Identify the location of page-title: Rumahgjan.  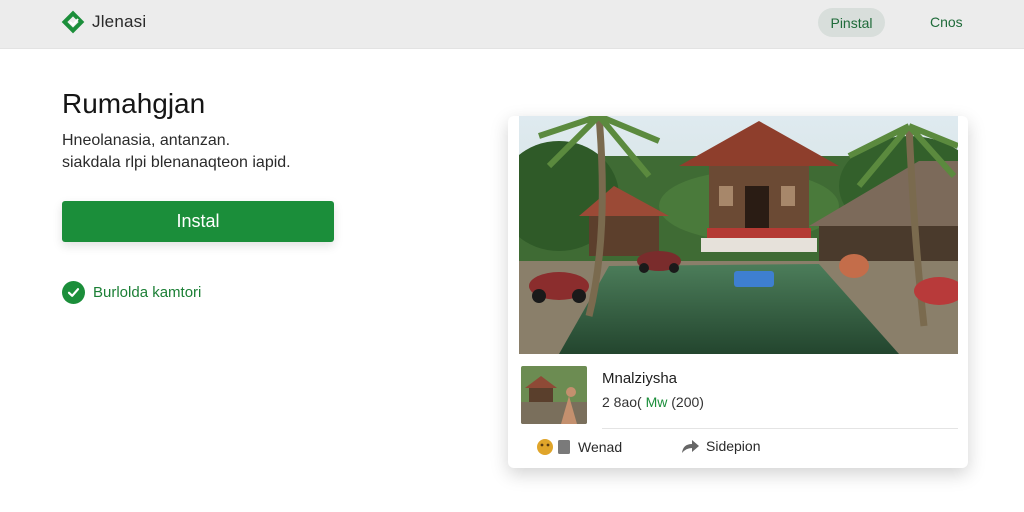
(134, 103).